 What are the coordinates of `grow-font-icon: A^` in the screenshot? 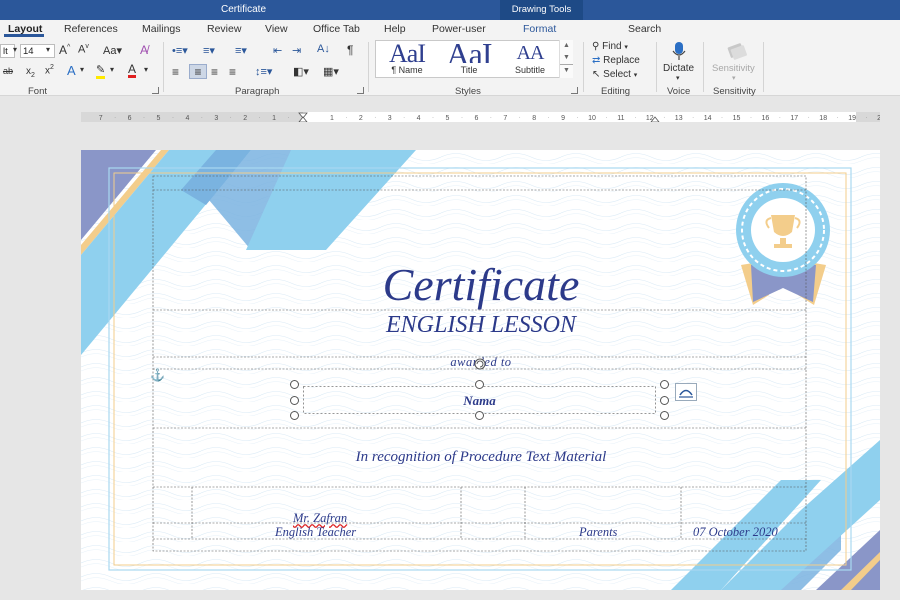 It's located at (64, 50).